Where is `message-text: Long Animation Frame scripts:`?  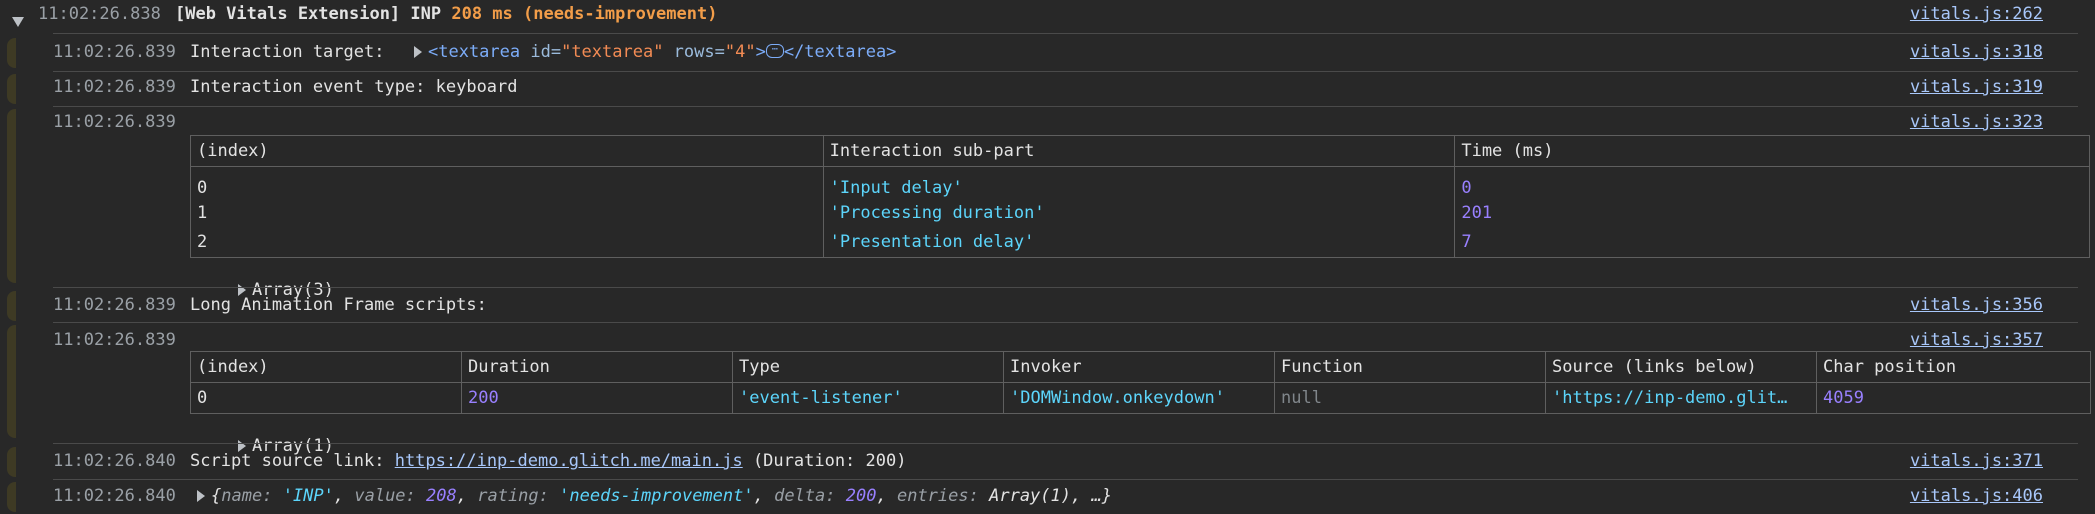
message-text: Long Animation Frame scripts: is located at coordinates (338, 305).